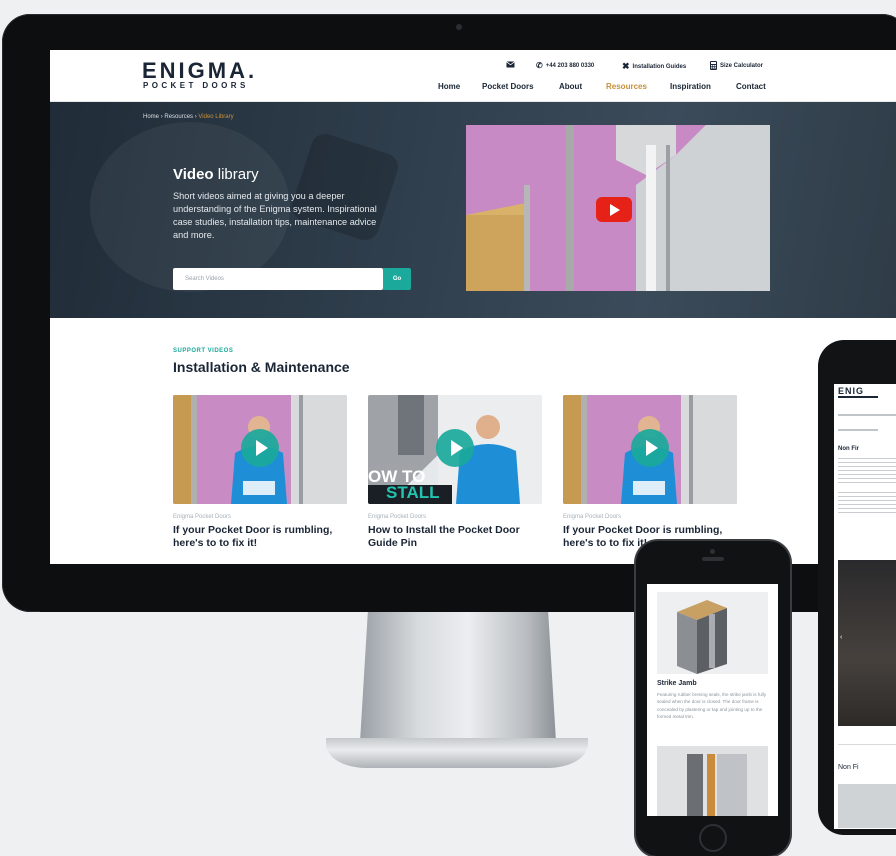 This screenshot has width=896, height=856. What do you see at coordinates (397, 279) in the screenshot?
I see `search-go-button: Go` at bounding box center [397, 279].